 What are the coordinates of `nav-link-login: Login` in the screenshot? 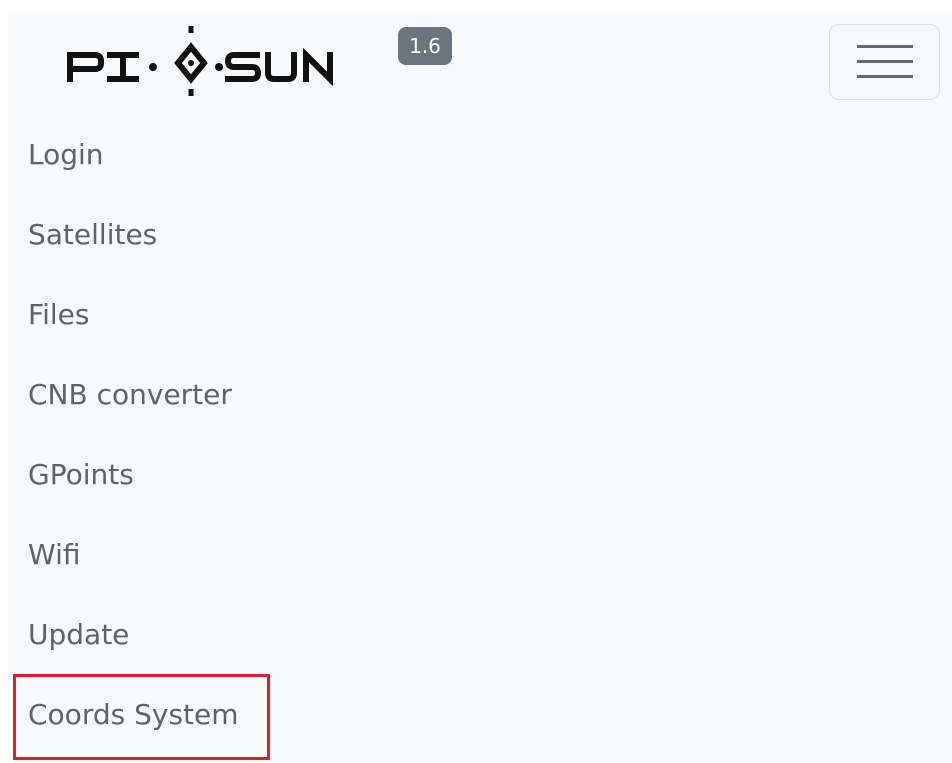 It's located at (66, 155).